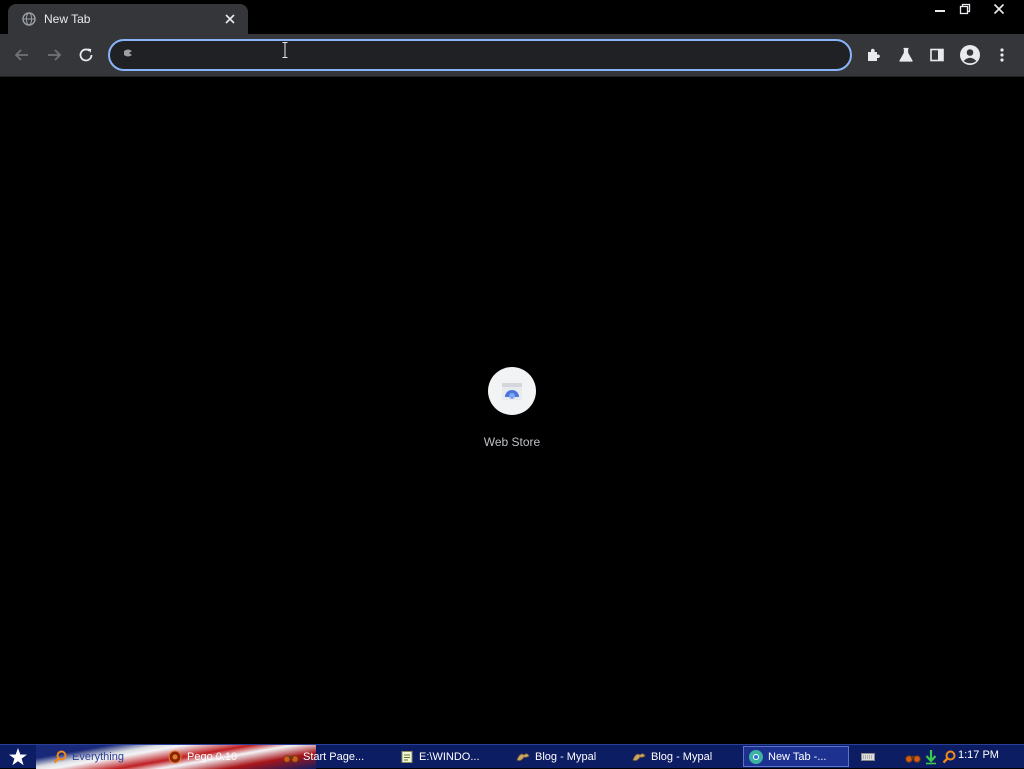 This screenshot has height=769, width=1024. Describe the element at coordinates (978, 755) in the screenshot. I see `clock: 1:17 PM` at that location.